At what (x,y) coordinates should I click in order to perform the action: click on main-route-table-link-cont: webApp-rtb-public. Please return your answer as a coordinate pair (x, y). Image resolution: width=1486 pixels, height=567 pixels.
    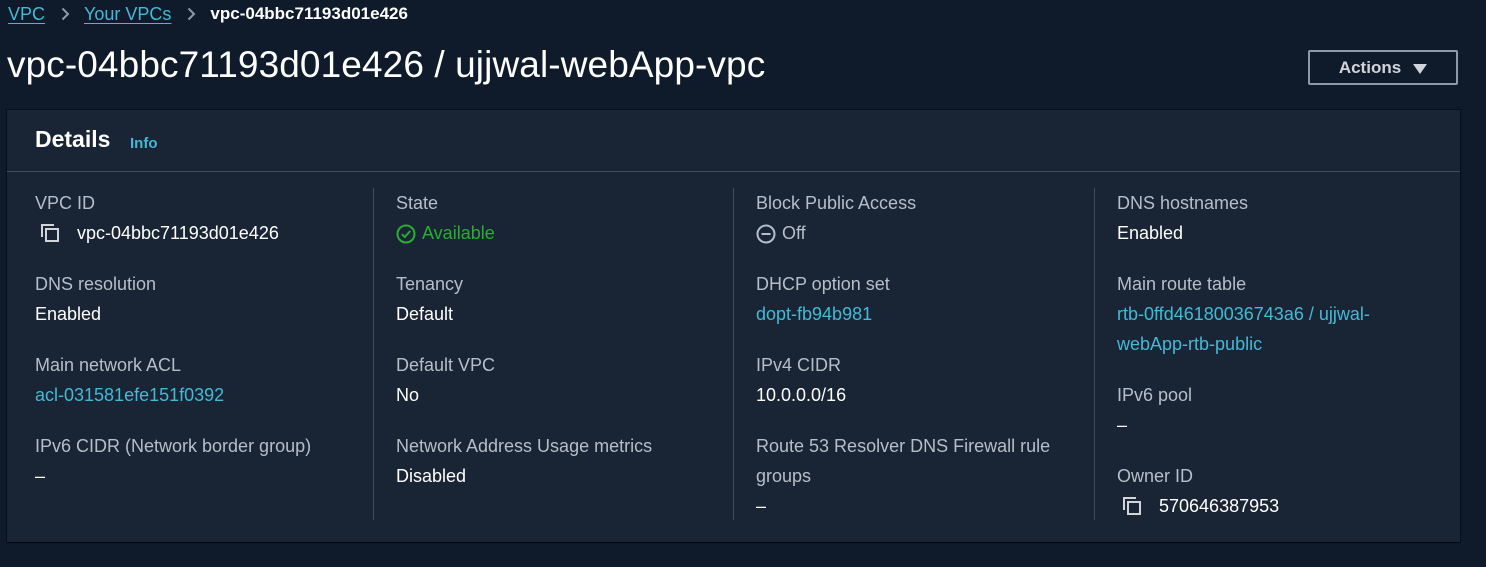
    Looking at the image, I should click on (1243, 344).